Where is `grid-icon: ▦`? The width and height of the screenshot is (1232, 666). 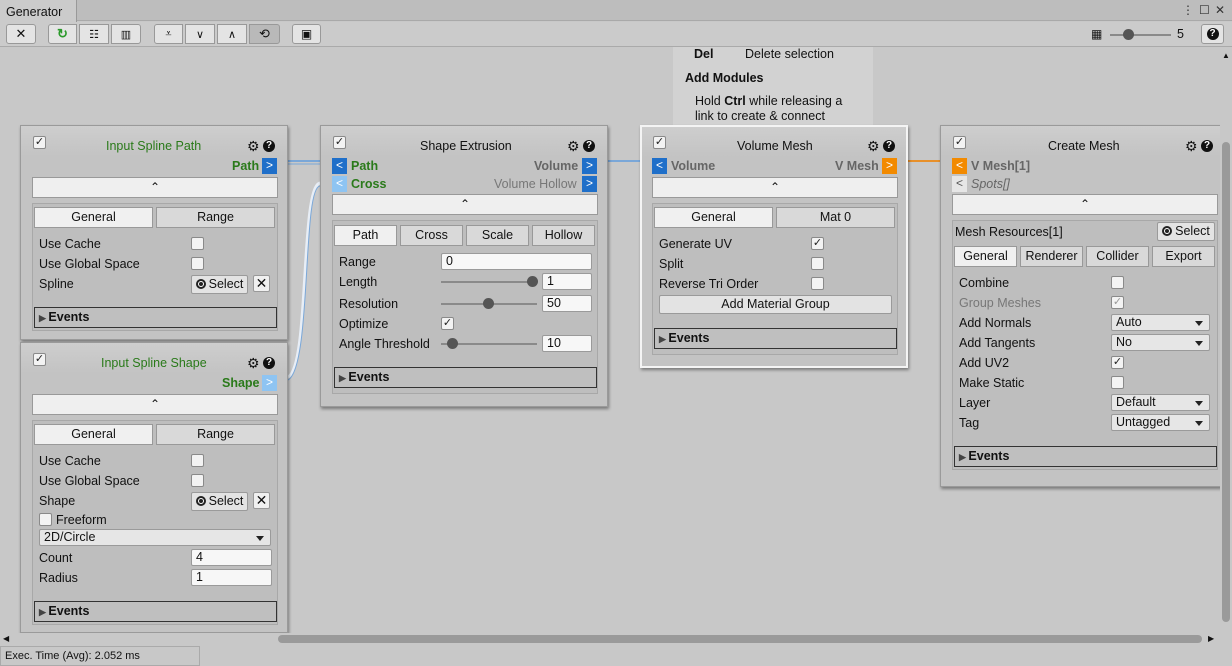
grid-icon: ▦ is located at coordinates (1096, 34).